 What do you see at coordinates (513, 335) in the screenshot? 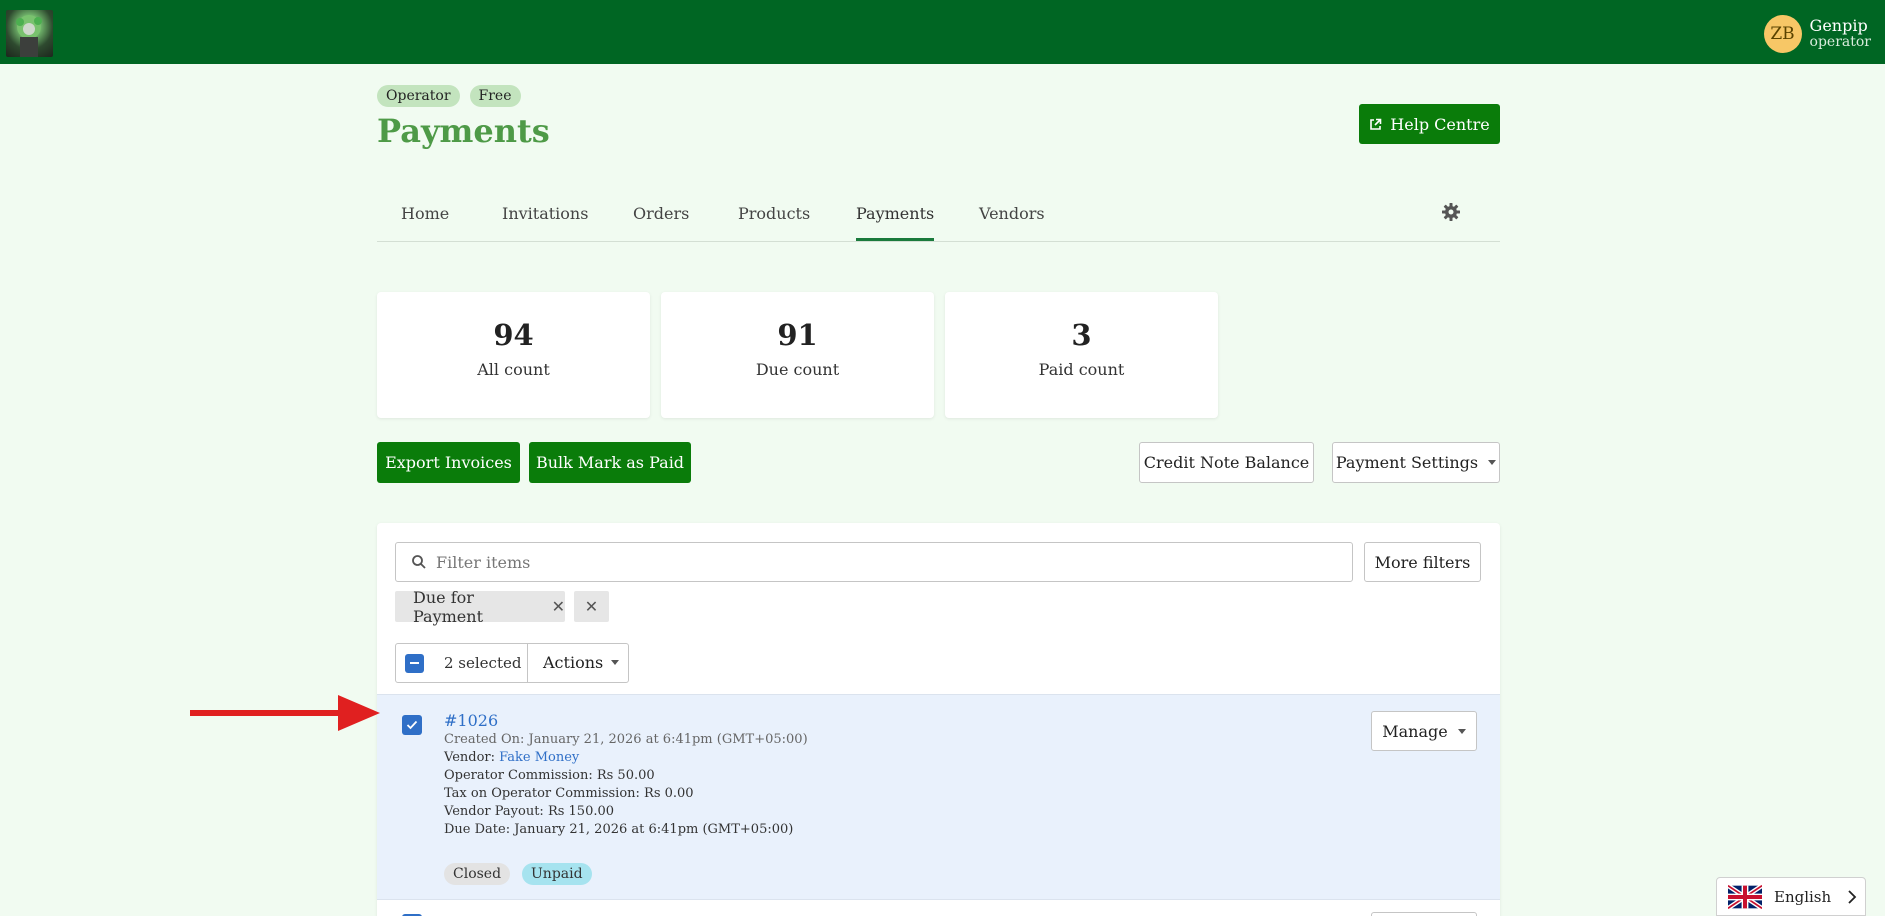
I see `stat-value: 94` at bounding box center [513, 335].